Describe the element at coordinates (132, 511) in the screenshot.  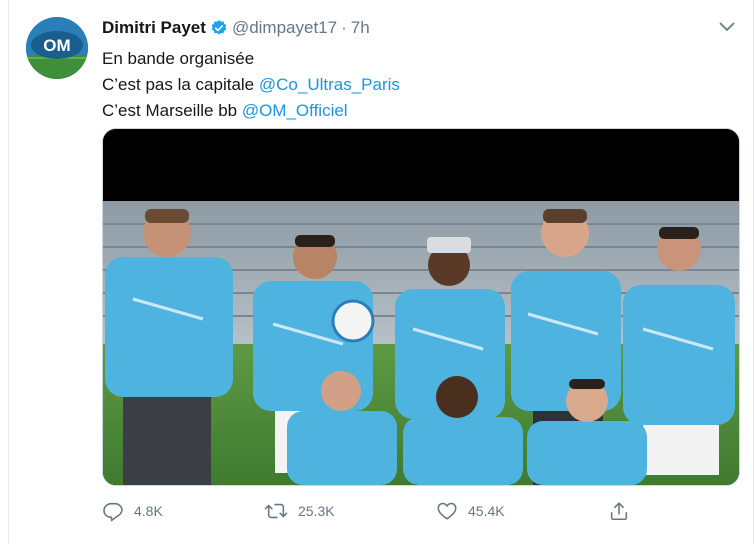
I see `reply-button: 4.8K` at that location.